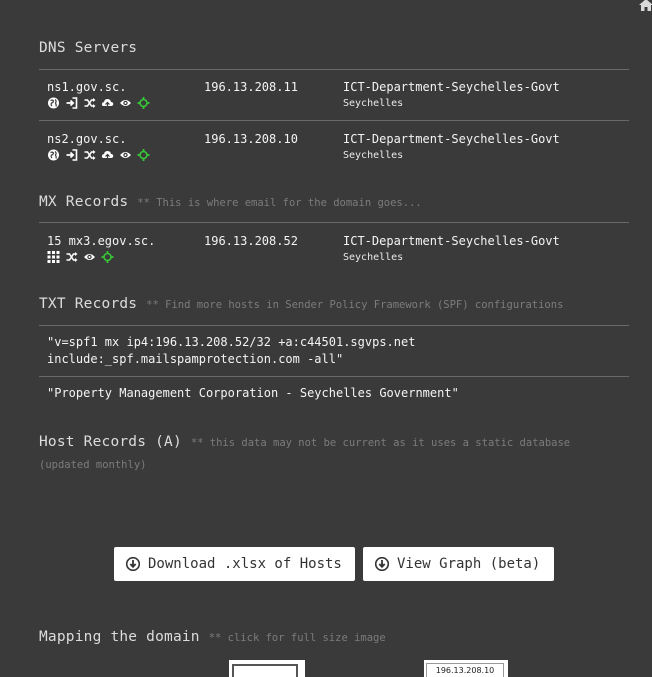 Image resolution: width=652 pixels, height=677 pixels. Describe the element at coordinates (119, 637) in the screenshot. I see `mapping-title: Mapping the domain` at that location.